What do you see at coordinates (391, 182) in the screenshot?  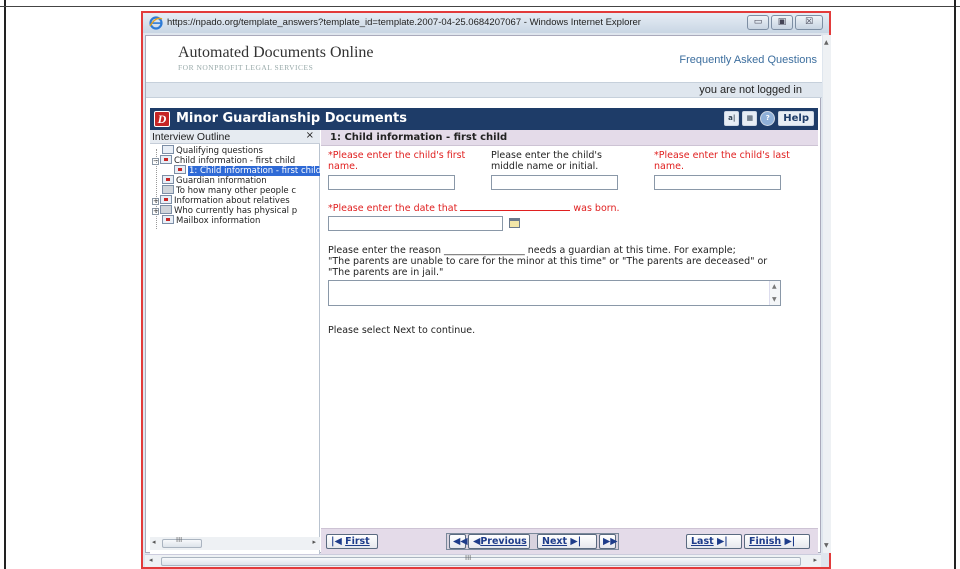 I see `first-name-field` at bounding box center [391, 182].